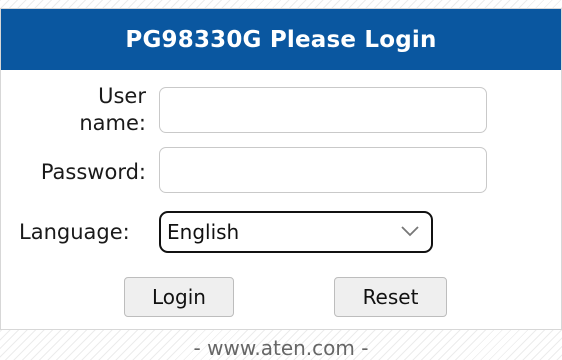 The height and width of the screenshot is (360, 562). Describe the element at coordinates (93, 172) in the screenshot. I see `password-label: Password:` at that location.